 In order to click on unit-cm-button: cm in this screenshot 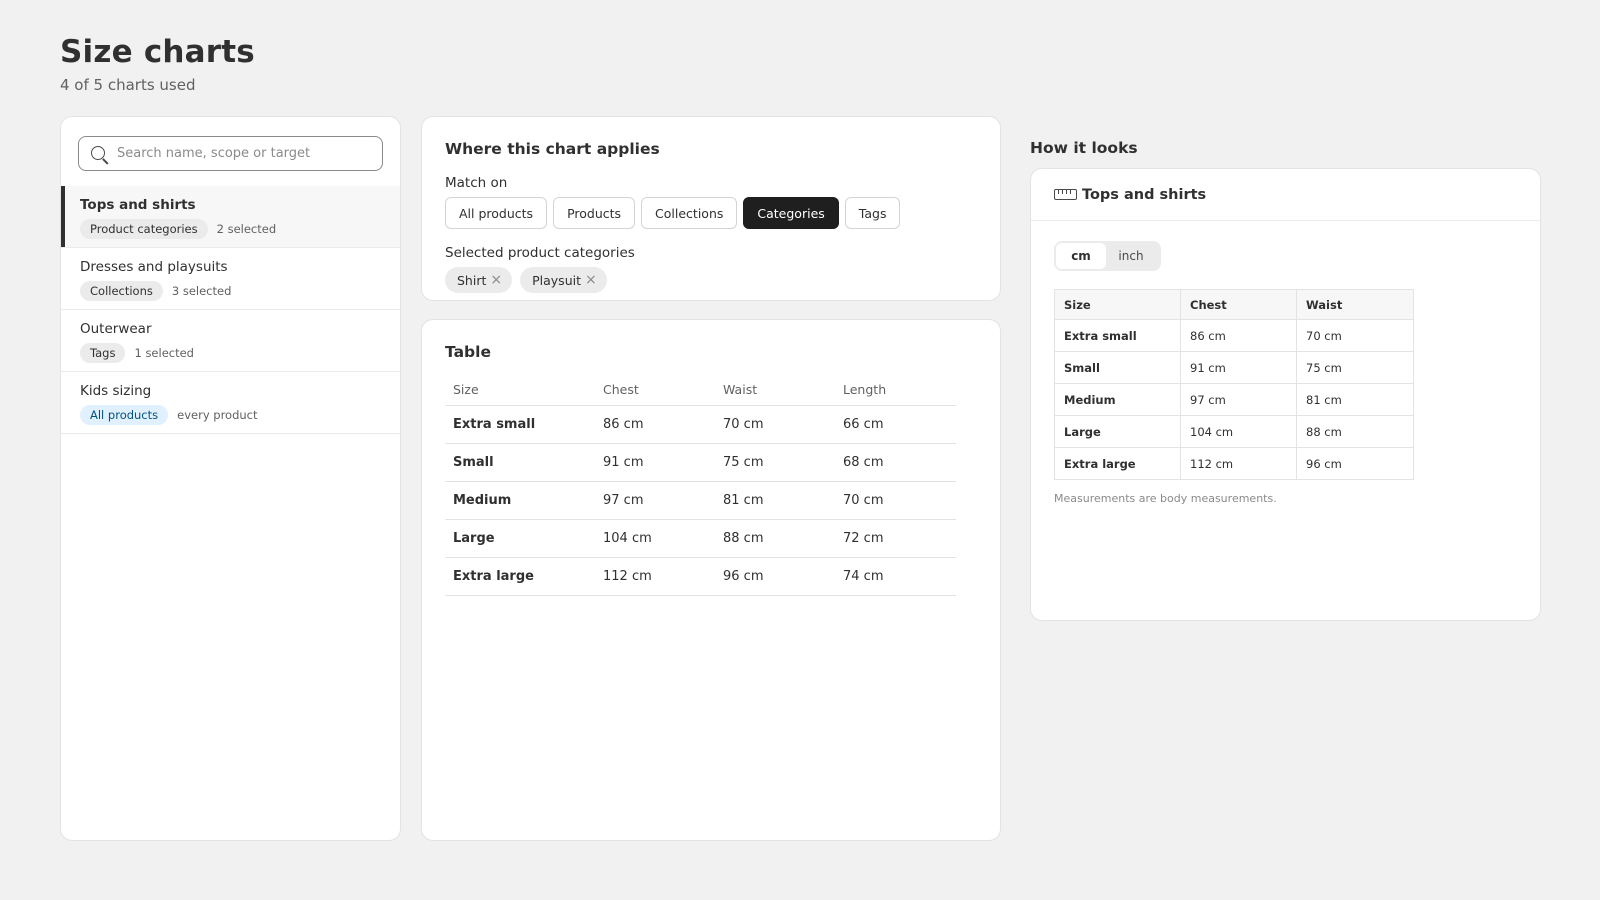, I will do `click(1081, 256)`.